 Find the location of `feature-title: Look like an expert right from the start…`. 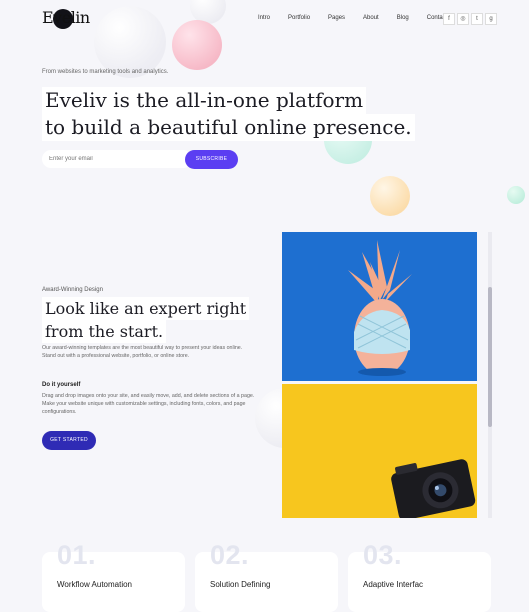

feature-title: Look like an expert right from the start… is located at coordinates (146, 320).